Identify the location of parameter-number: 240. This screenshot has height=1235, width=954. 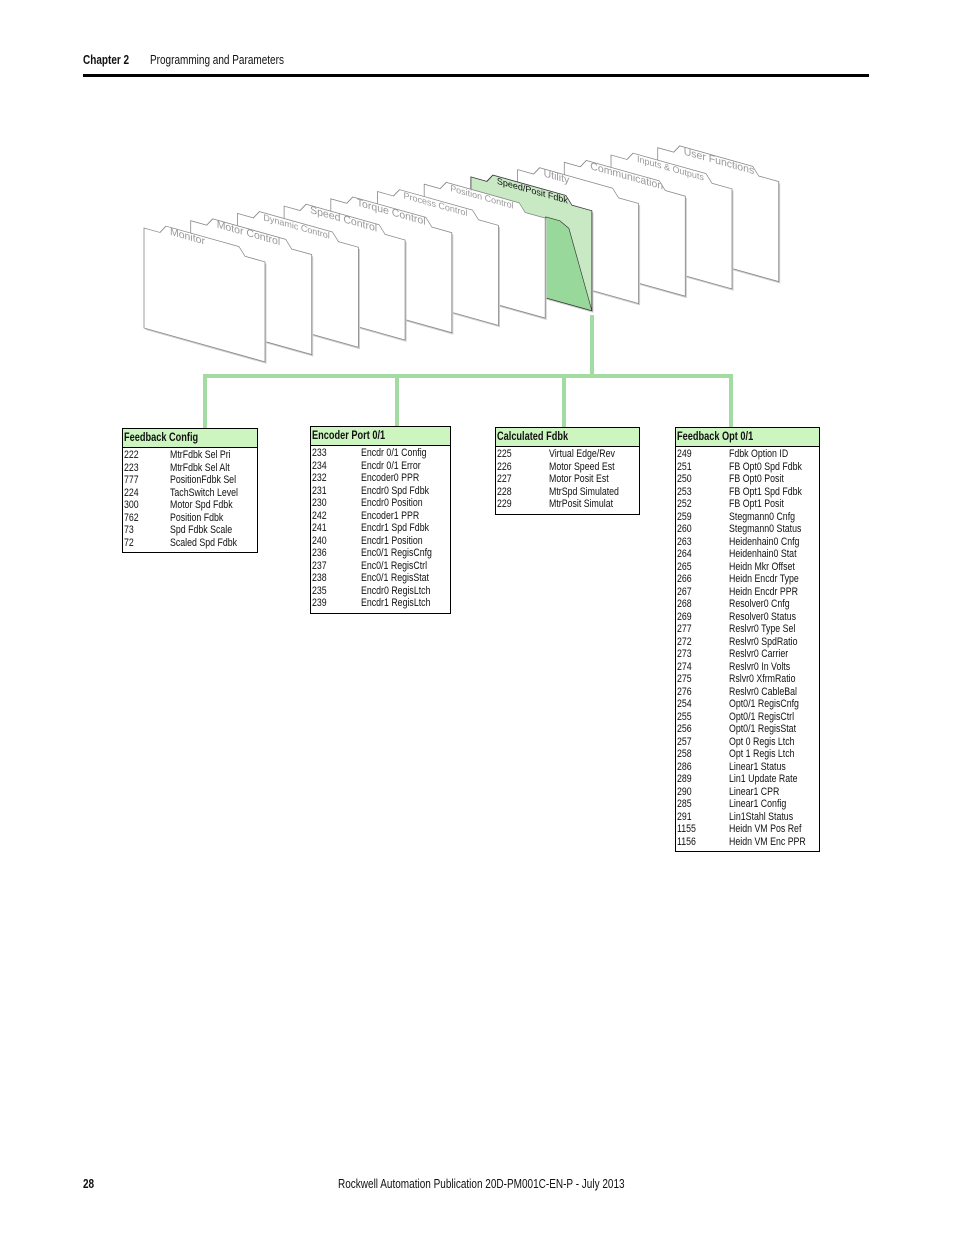
(319, 540).